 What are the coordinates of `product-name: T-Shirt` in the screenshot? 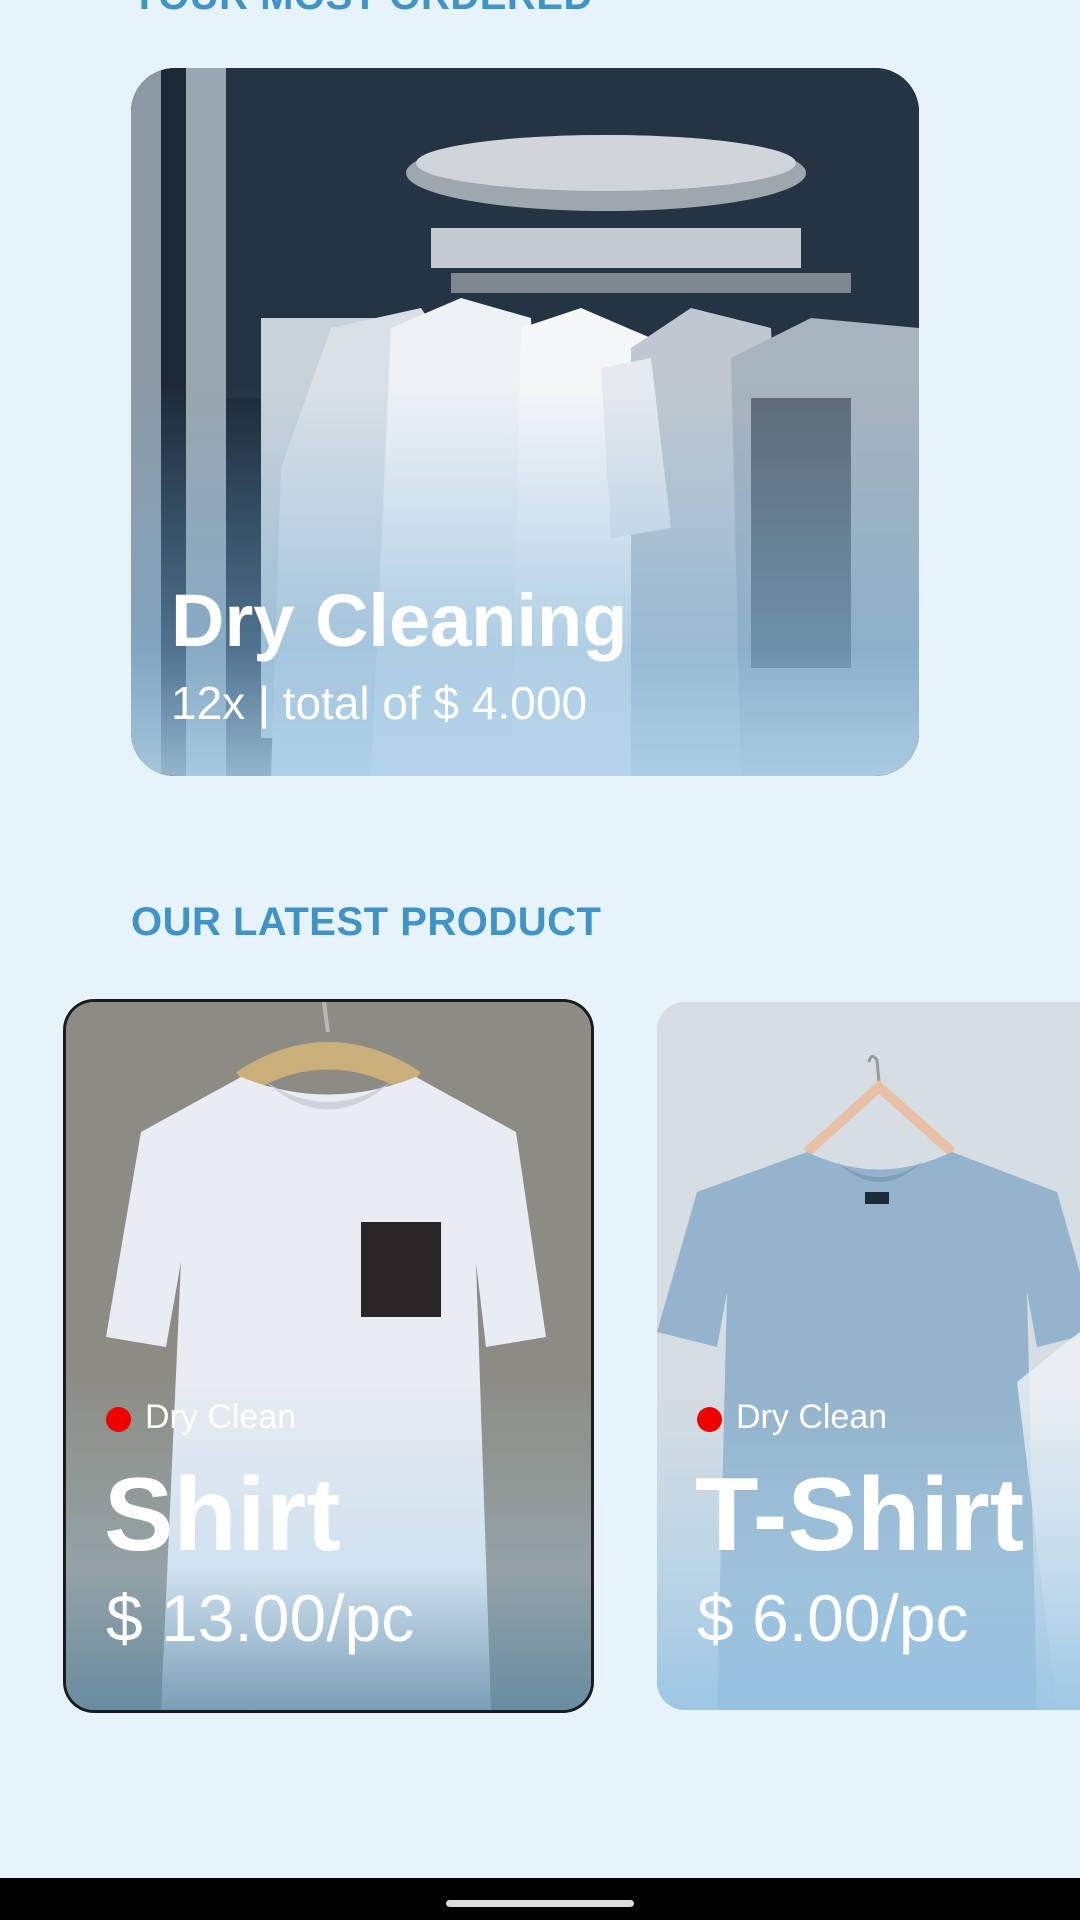 It's located at (860, 1515).